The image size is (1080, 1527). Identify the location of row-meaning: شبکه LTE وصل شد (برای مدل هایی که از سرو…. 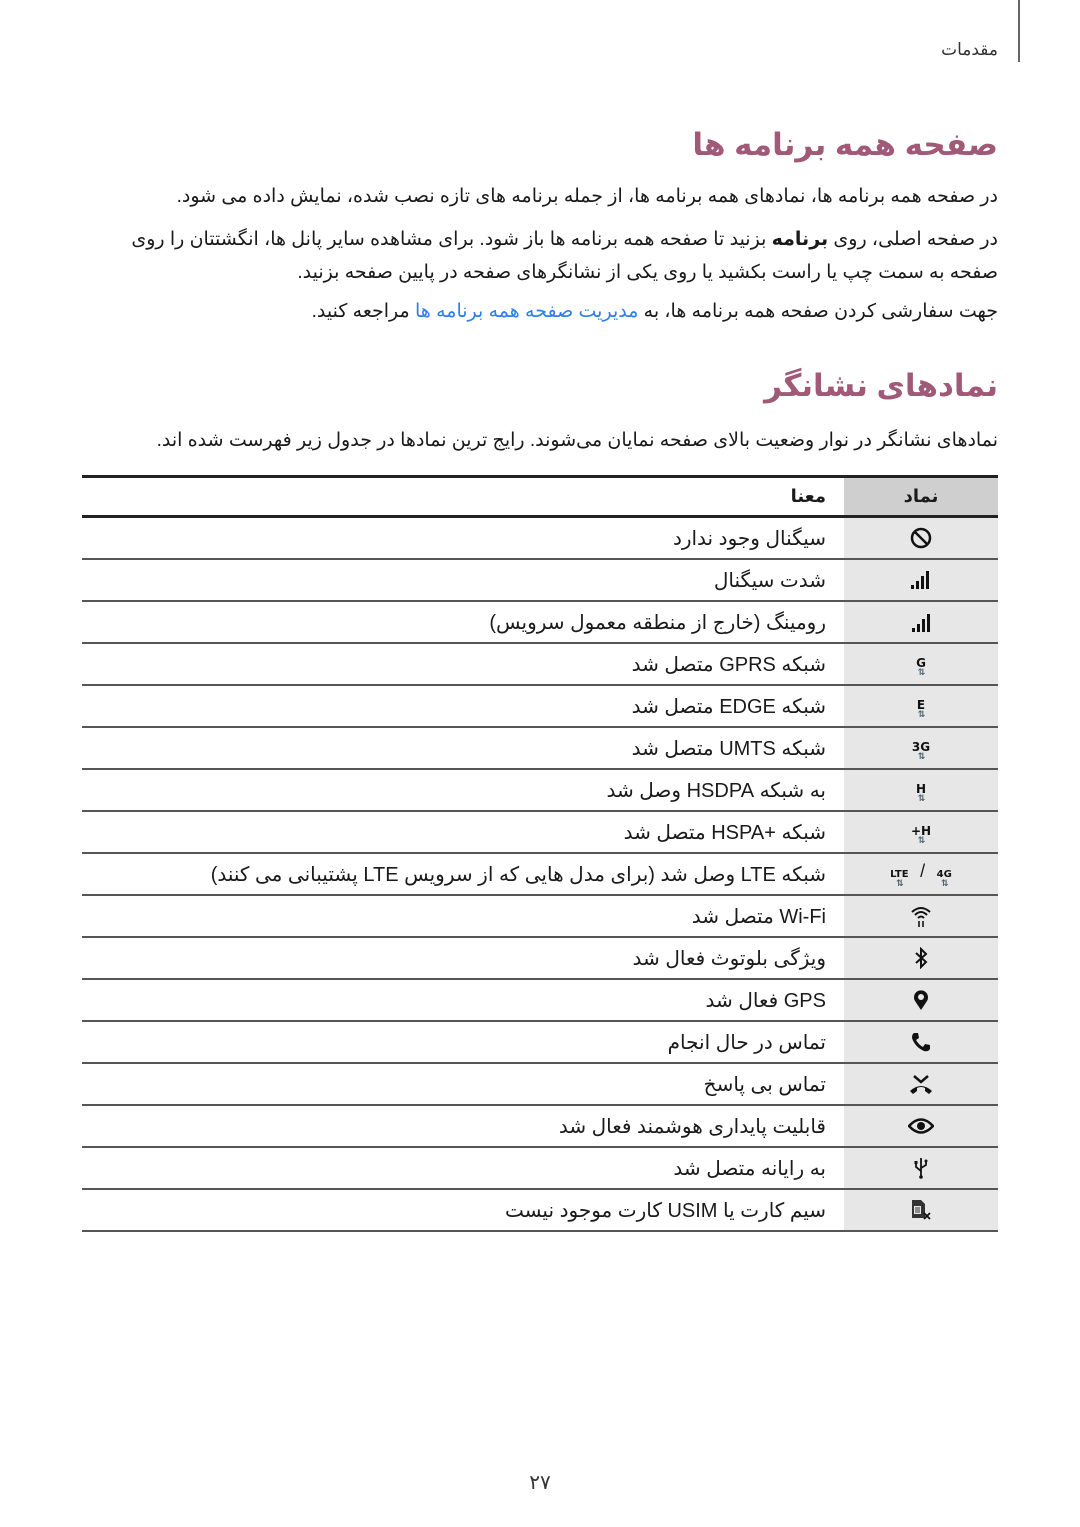
(463, 874).